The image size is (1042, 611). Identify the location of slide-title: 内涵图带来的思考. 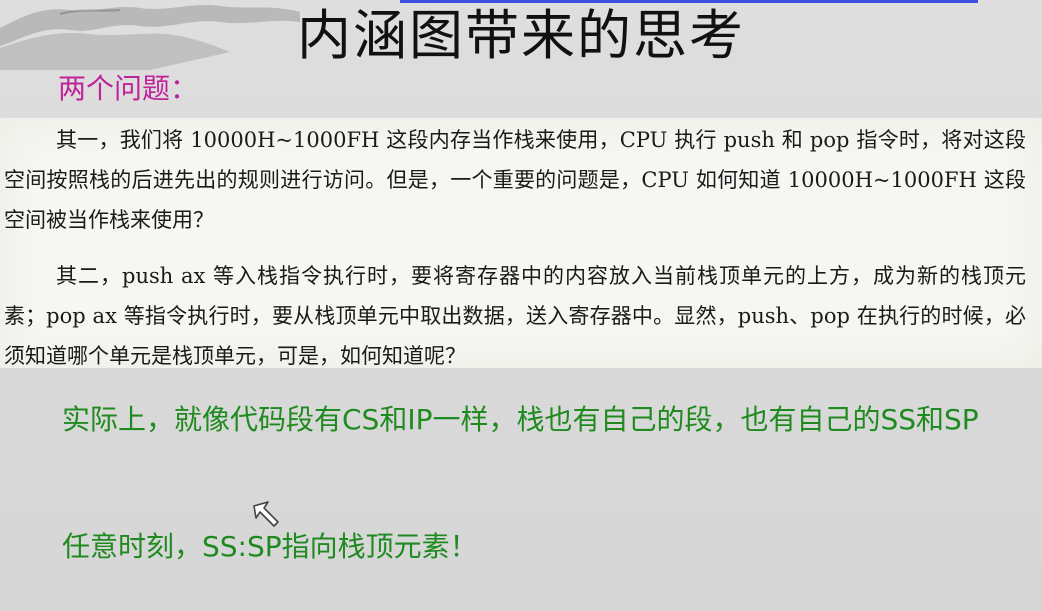
(521, 35).